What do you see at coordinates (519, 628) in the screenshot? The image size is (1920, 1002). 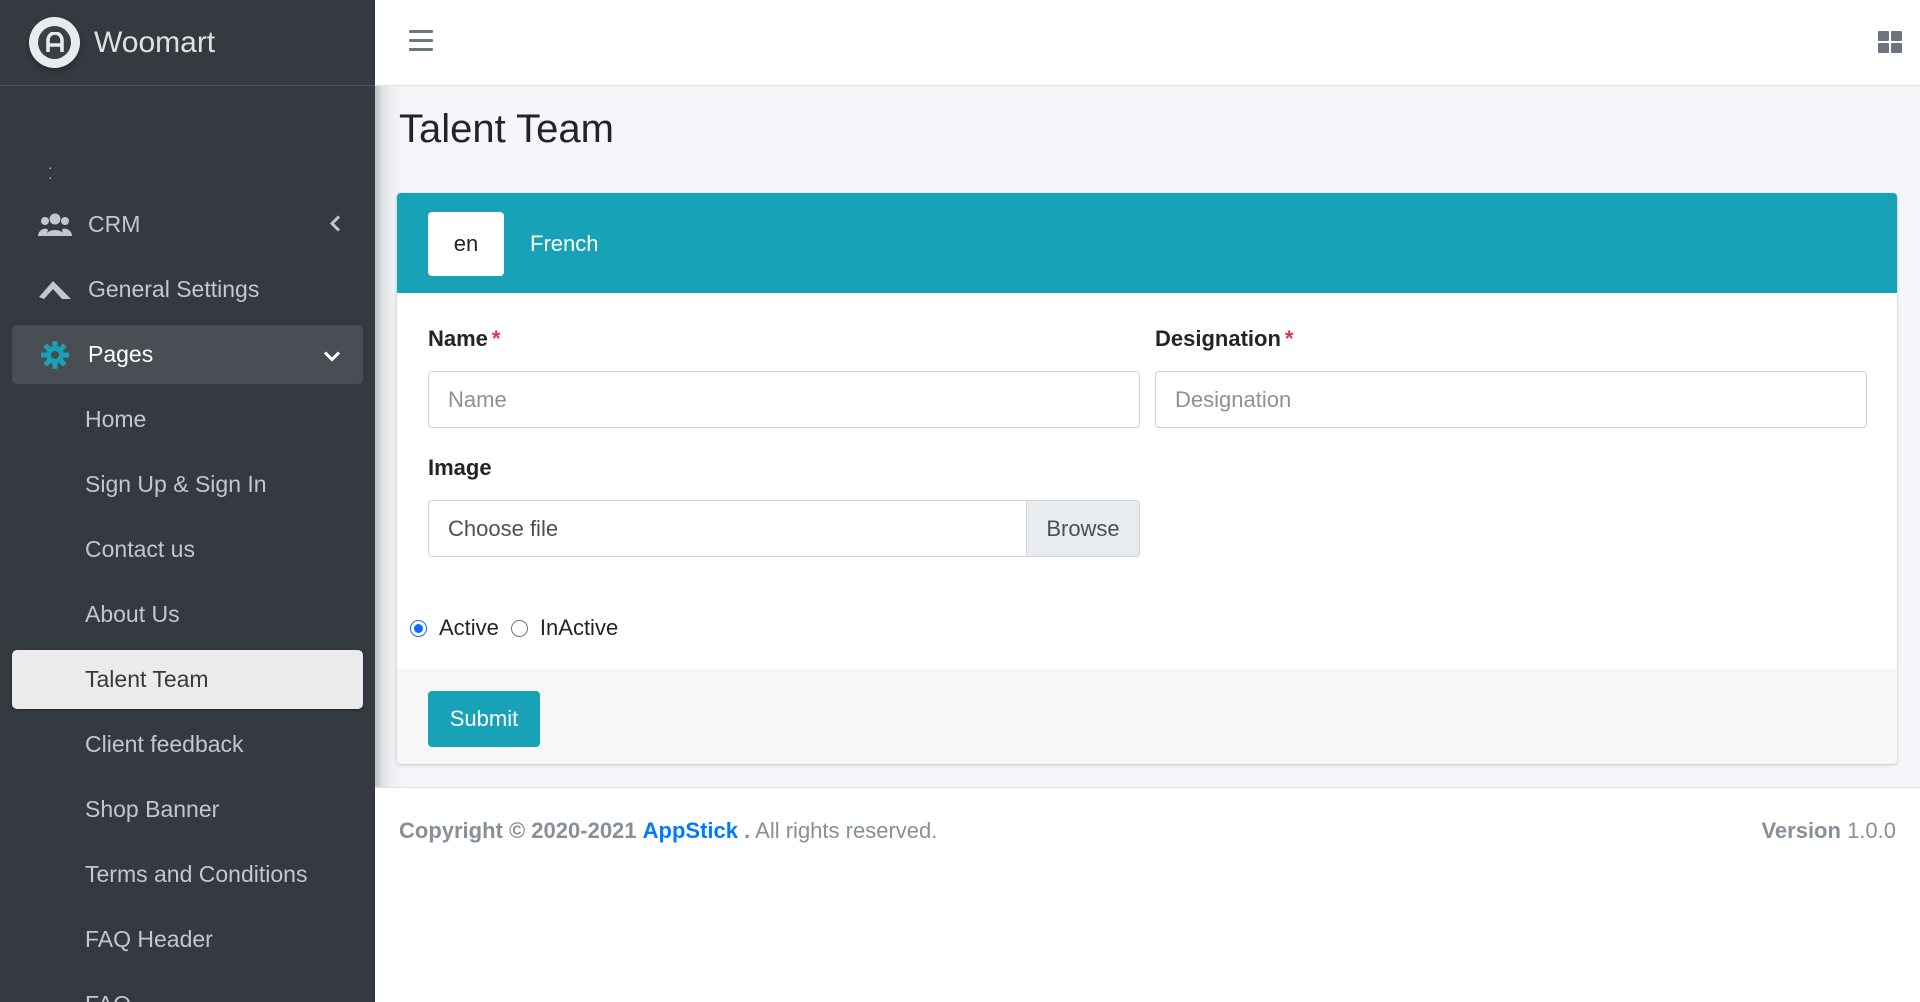 I see `radio-inactive` at bounding box center [519, 628].